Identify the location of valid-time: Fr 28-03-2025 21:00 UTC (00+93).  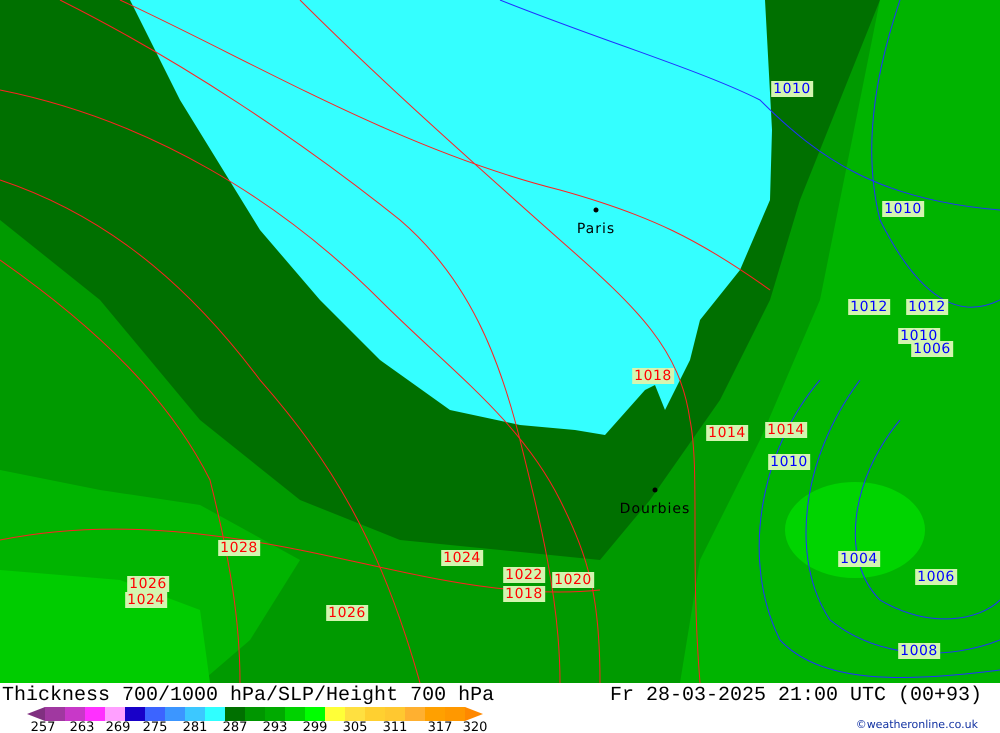
(796, 696).